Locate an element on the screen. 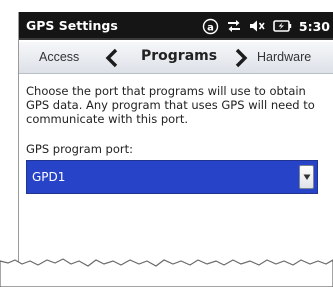 Image resolution: width=333 pixels, height=287 pixels. clock-time: 5:30 is located at coordinates (314, 26).